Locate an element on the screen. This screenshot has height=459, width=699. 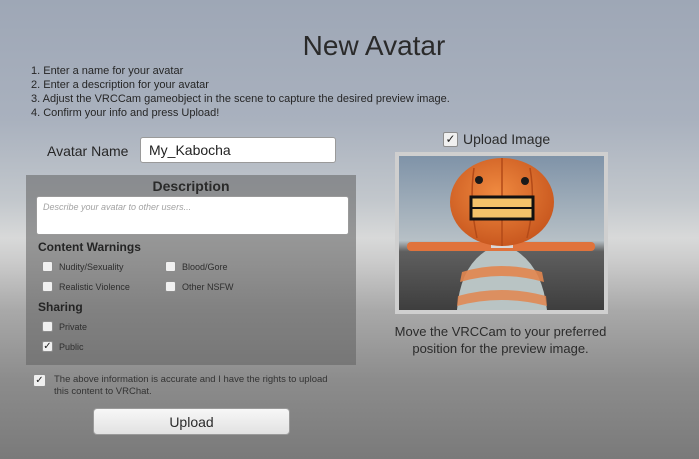
confirm-rights-checkbox: ✓ is located at coordinates (42, 380).